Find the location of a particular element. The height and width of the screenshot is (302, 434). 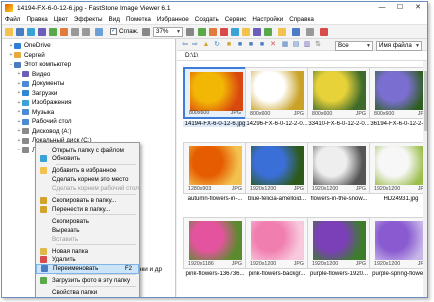

menu-separator is located at coordinates (96, 215).